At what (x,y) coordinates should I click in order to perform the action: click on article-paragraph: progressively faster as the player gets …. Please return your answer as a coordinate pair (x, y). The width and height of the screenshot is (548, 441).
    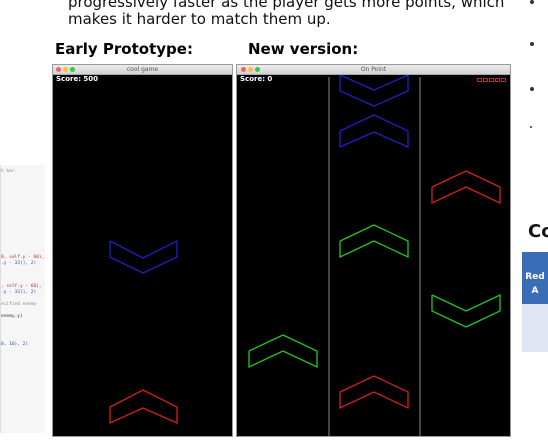
    Looking at the image, I should click on (293, 14).